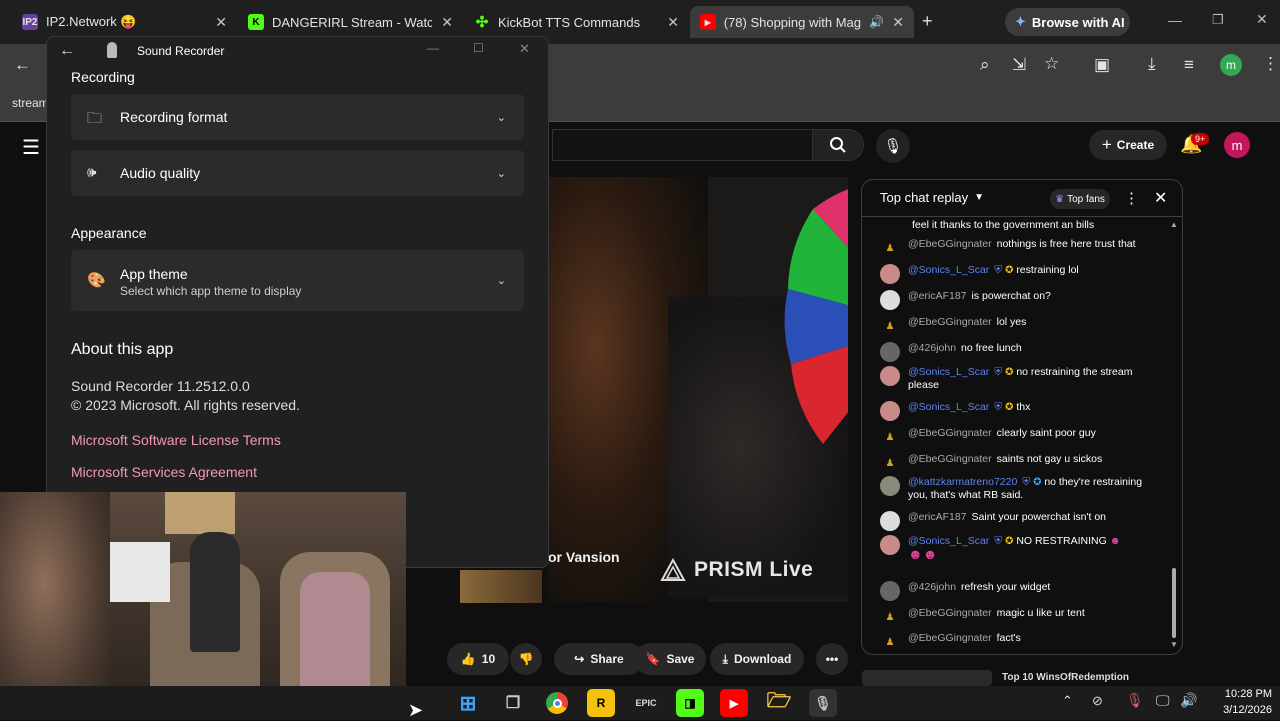 Image resolution: width=1280 pixels, height=721 pixels. What do you see at coordinates (932, 197) in the screenshot?
I see `chat-mode-dropdown: Top chat replay ▼` at bounding box center [932, 197].